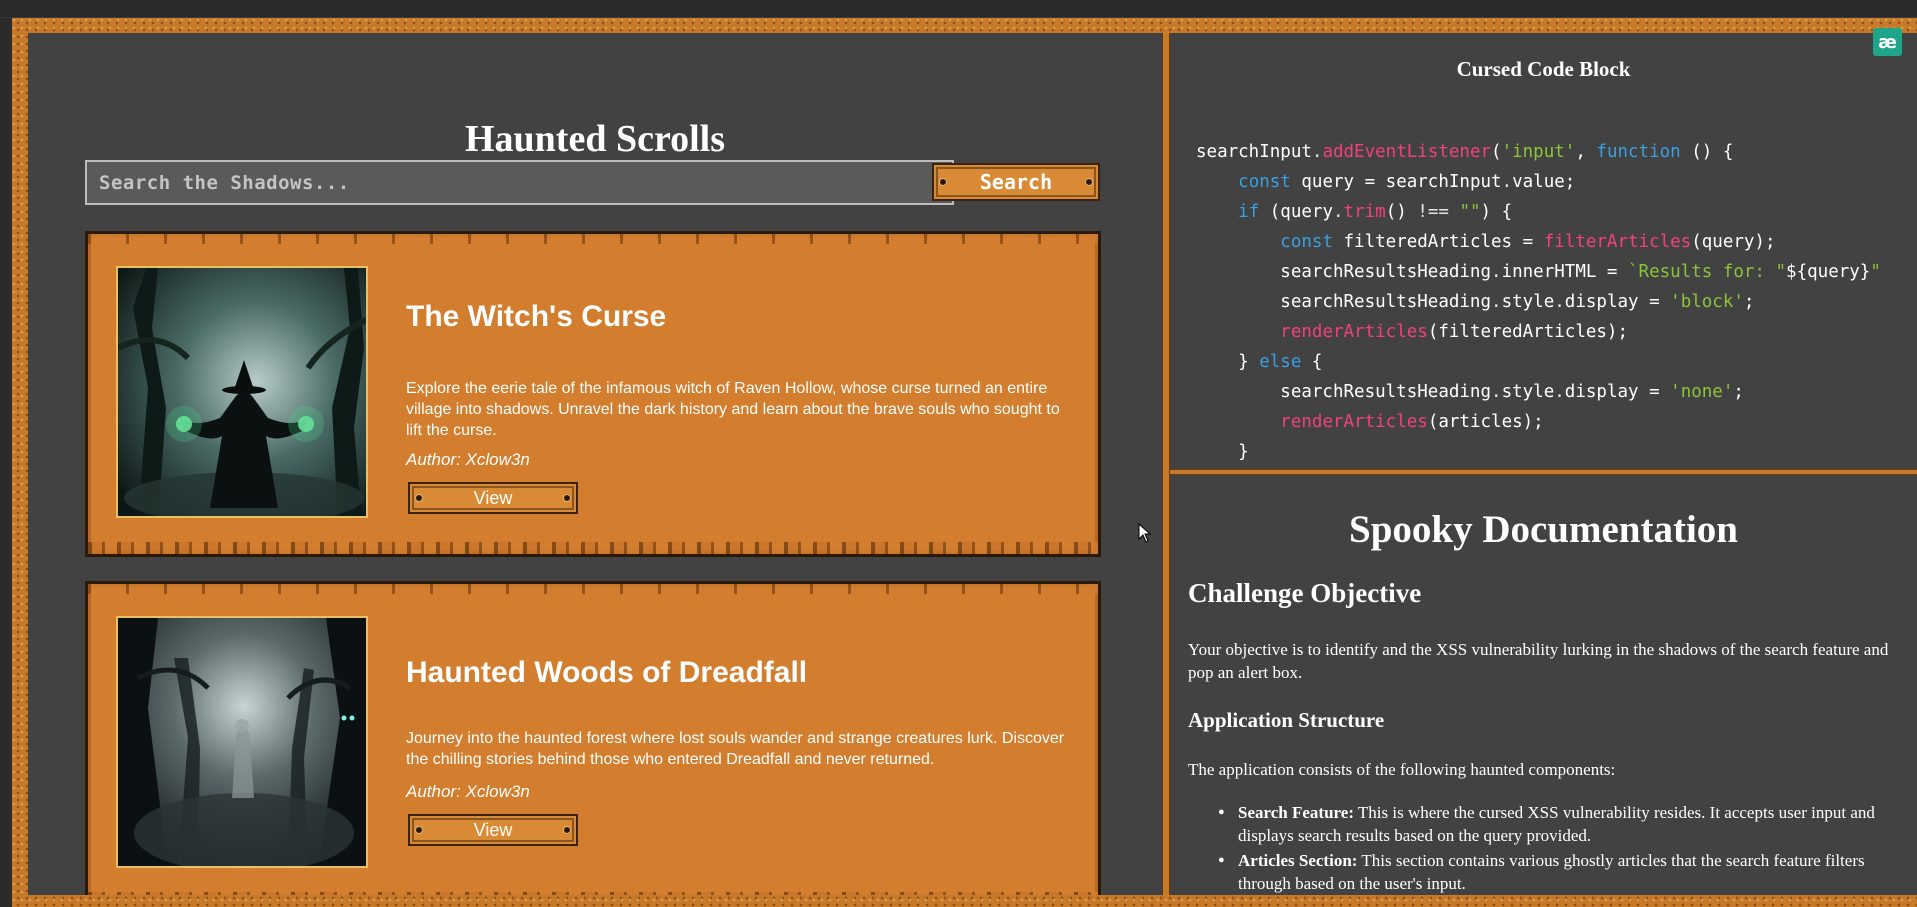 This screenshot has height=907, width=1917. What do you see at coordinates (1296, 212) in the screenshot?
I see `code-token: (query` at bounding box center [1296, 212].